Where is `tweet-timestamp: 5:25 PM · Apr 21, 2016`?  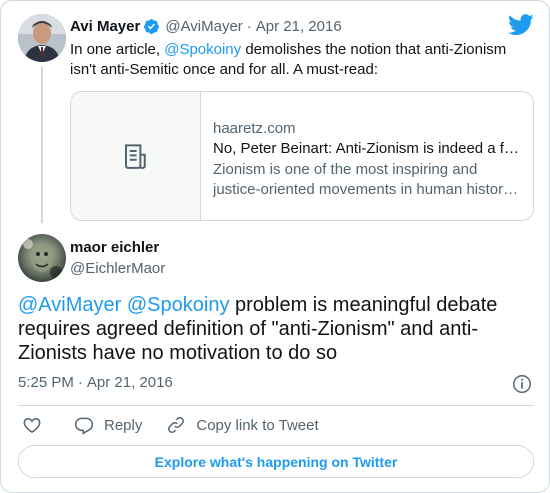 tweet-timestamp: 5:25 PM · Apr 21, 2016 is located at coordinates (95, 382).